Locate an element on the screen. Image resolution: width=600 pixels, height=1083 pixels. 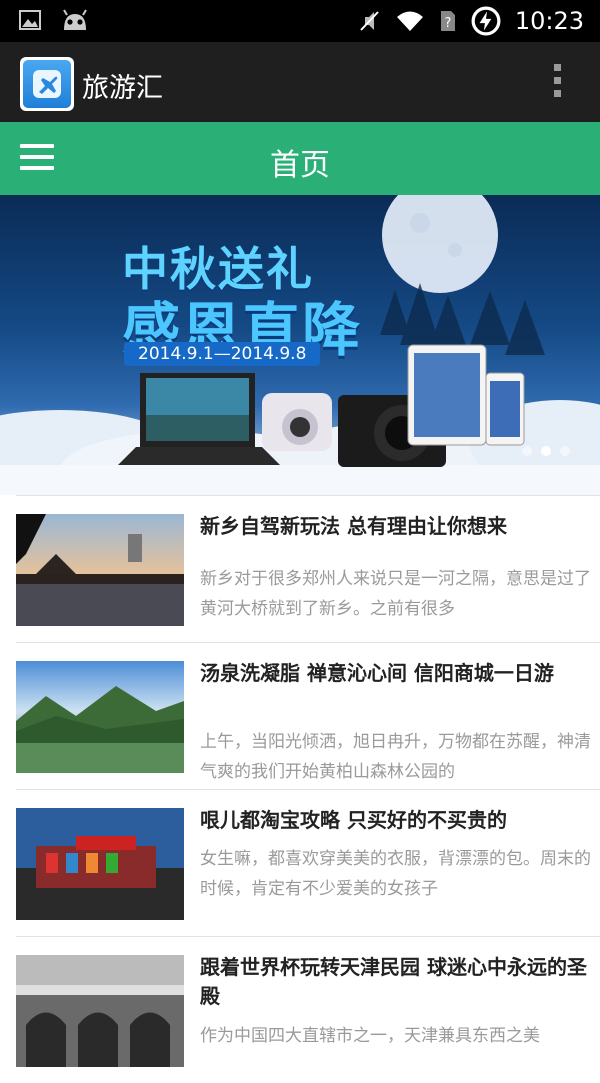
article-summary: 作为中国四大直辖市之一，天津兼具东西之美 is located at coordinates (370, 1036).